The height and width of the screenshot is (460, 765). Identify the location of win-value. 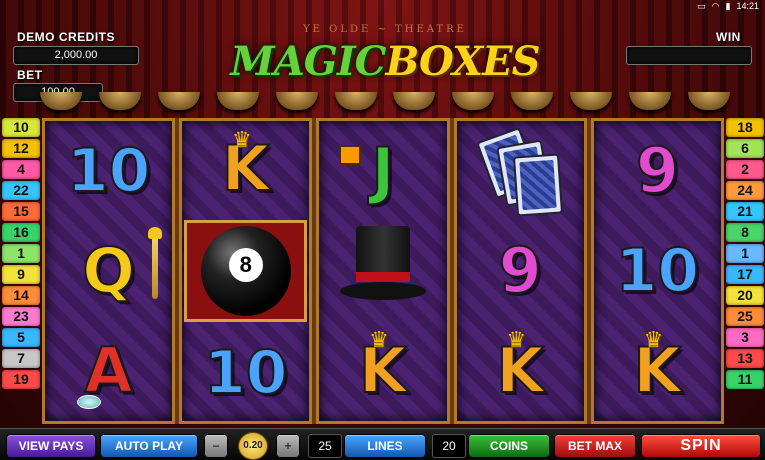
(689, 55).